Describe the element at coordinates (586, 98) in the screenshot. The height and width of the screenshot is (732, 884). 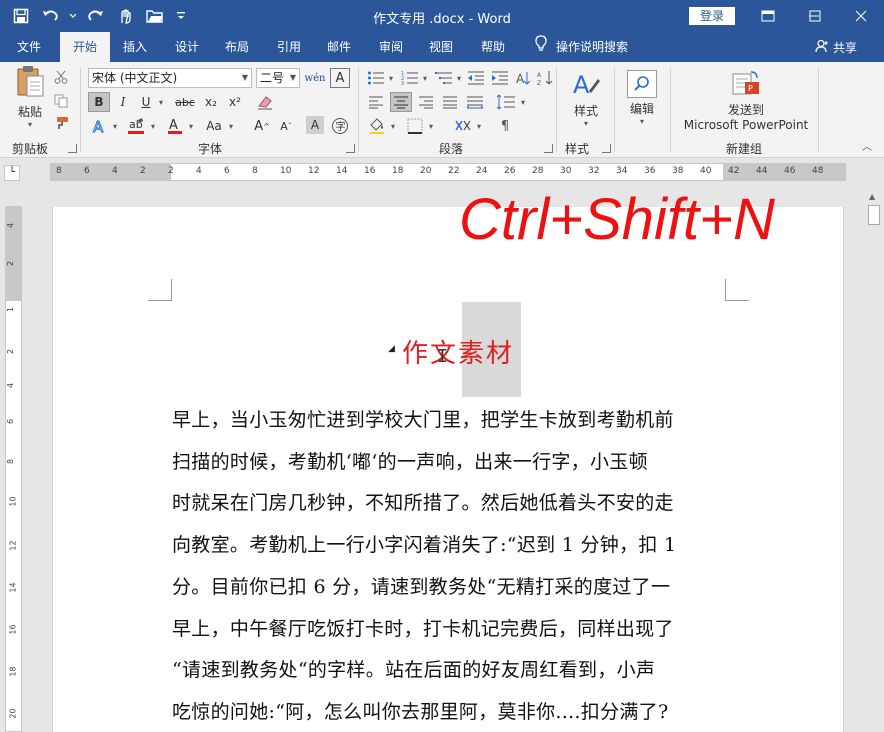
I see `styles-button: A 样式 ▾` at that location.